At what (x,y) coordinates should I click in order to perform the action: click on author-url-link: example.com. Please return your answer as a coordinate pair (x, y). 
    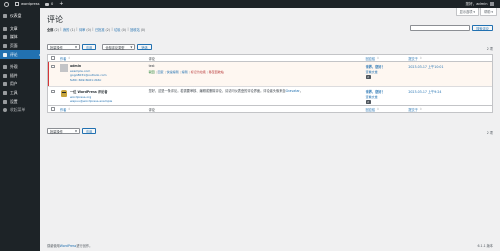
    Looking at the image, I should click on (88, 71).